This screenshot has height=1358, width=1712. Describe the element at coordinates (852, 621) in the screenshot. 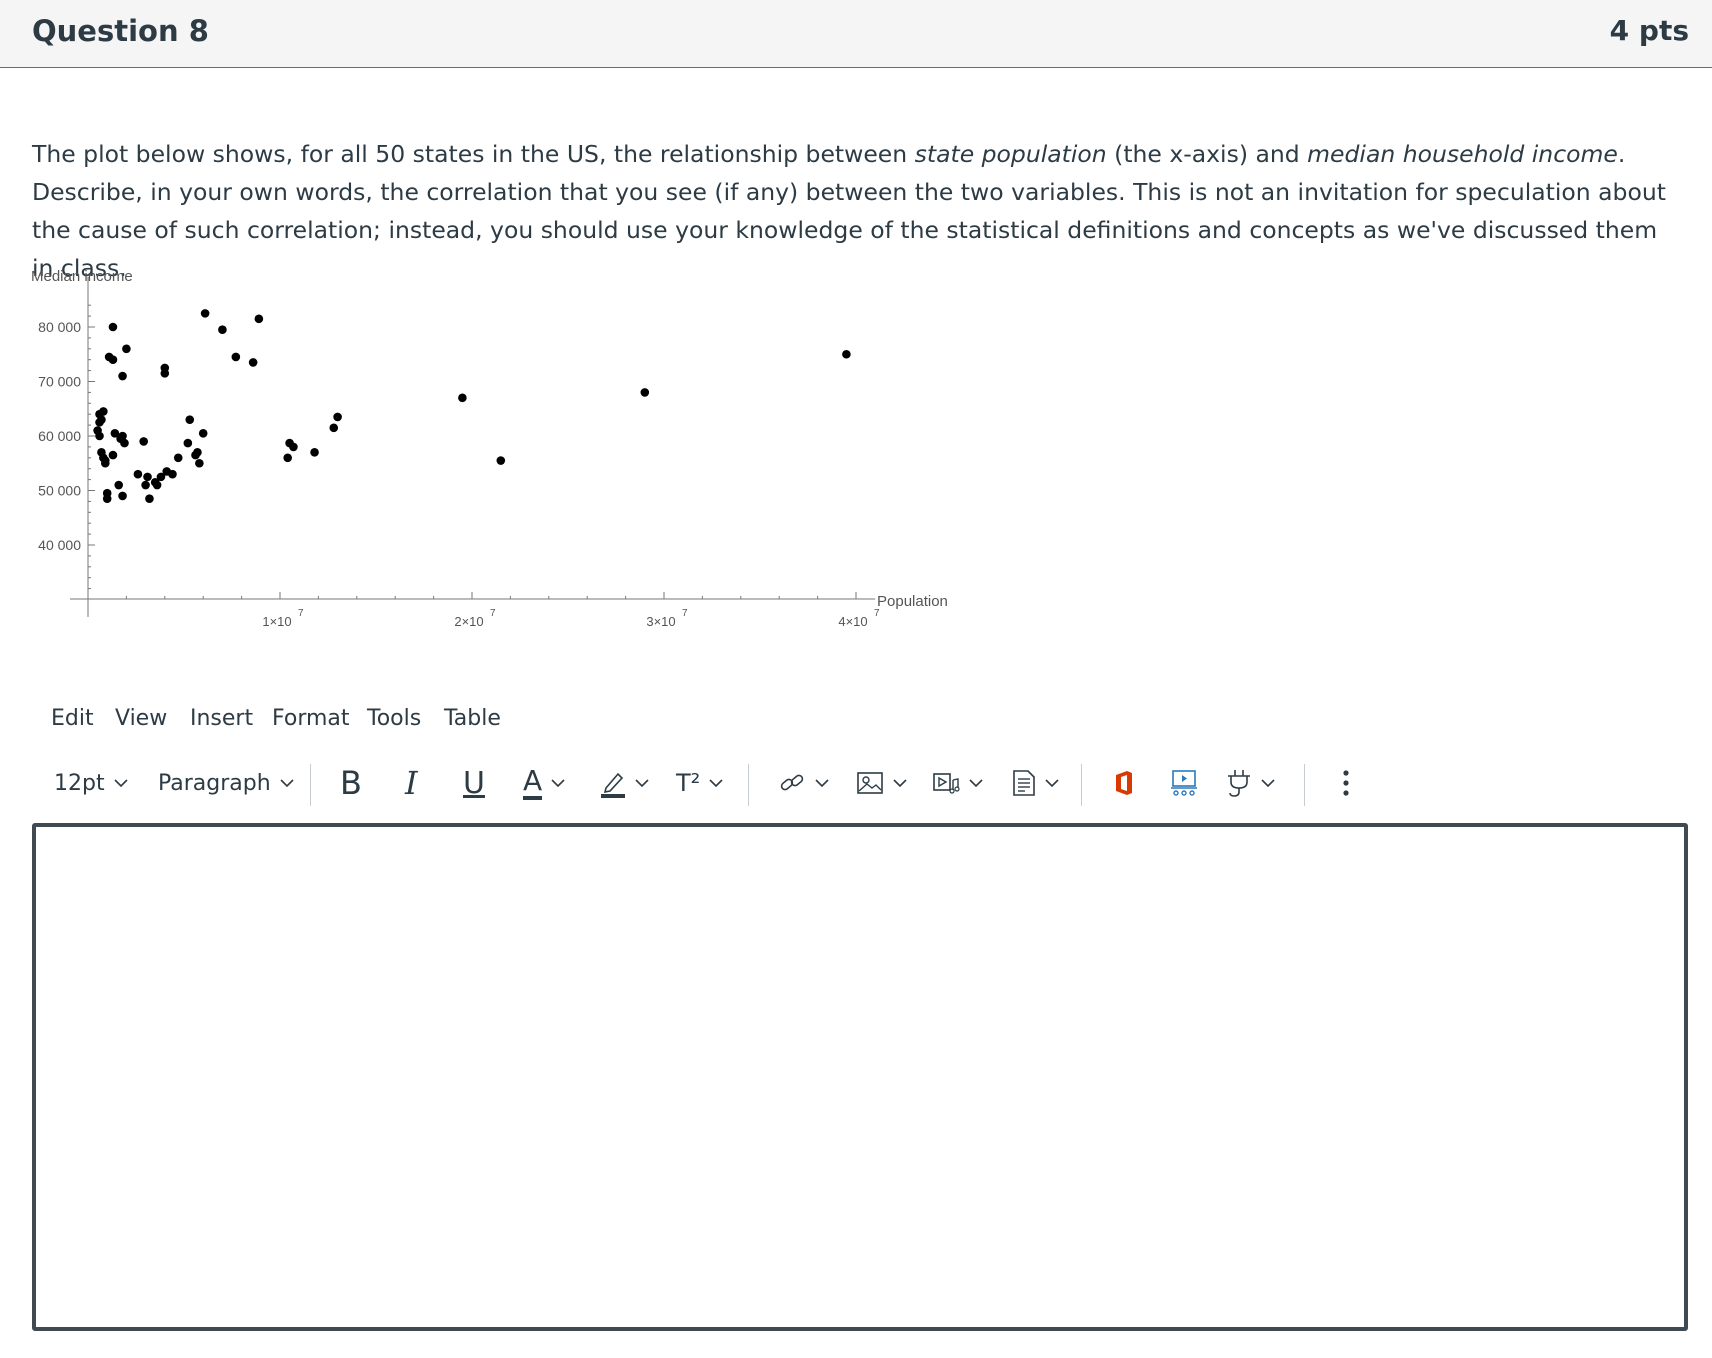

I see `x-tick-label: 4×10` at that location.